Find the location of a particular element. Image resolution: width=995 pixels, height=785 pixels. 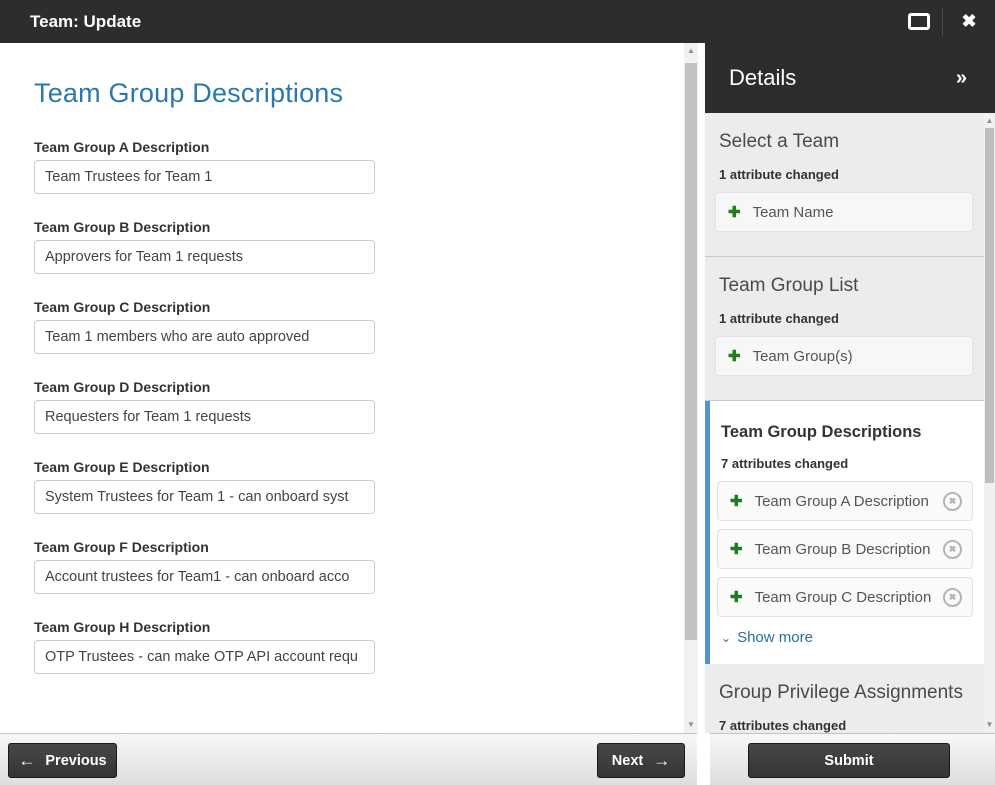

window-title: Team: Update is located at coordinates (86, 21).